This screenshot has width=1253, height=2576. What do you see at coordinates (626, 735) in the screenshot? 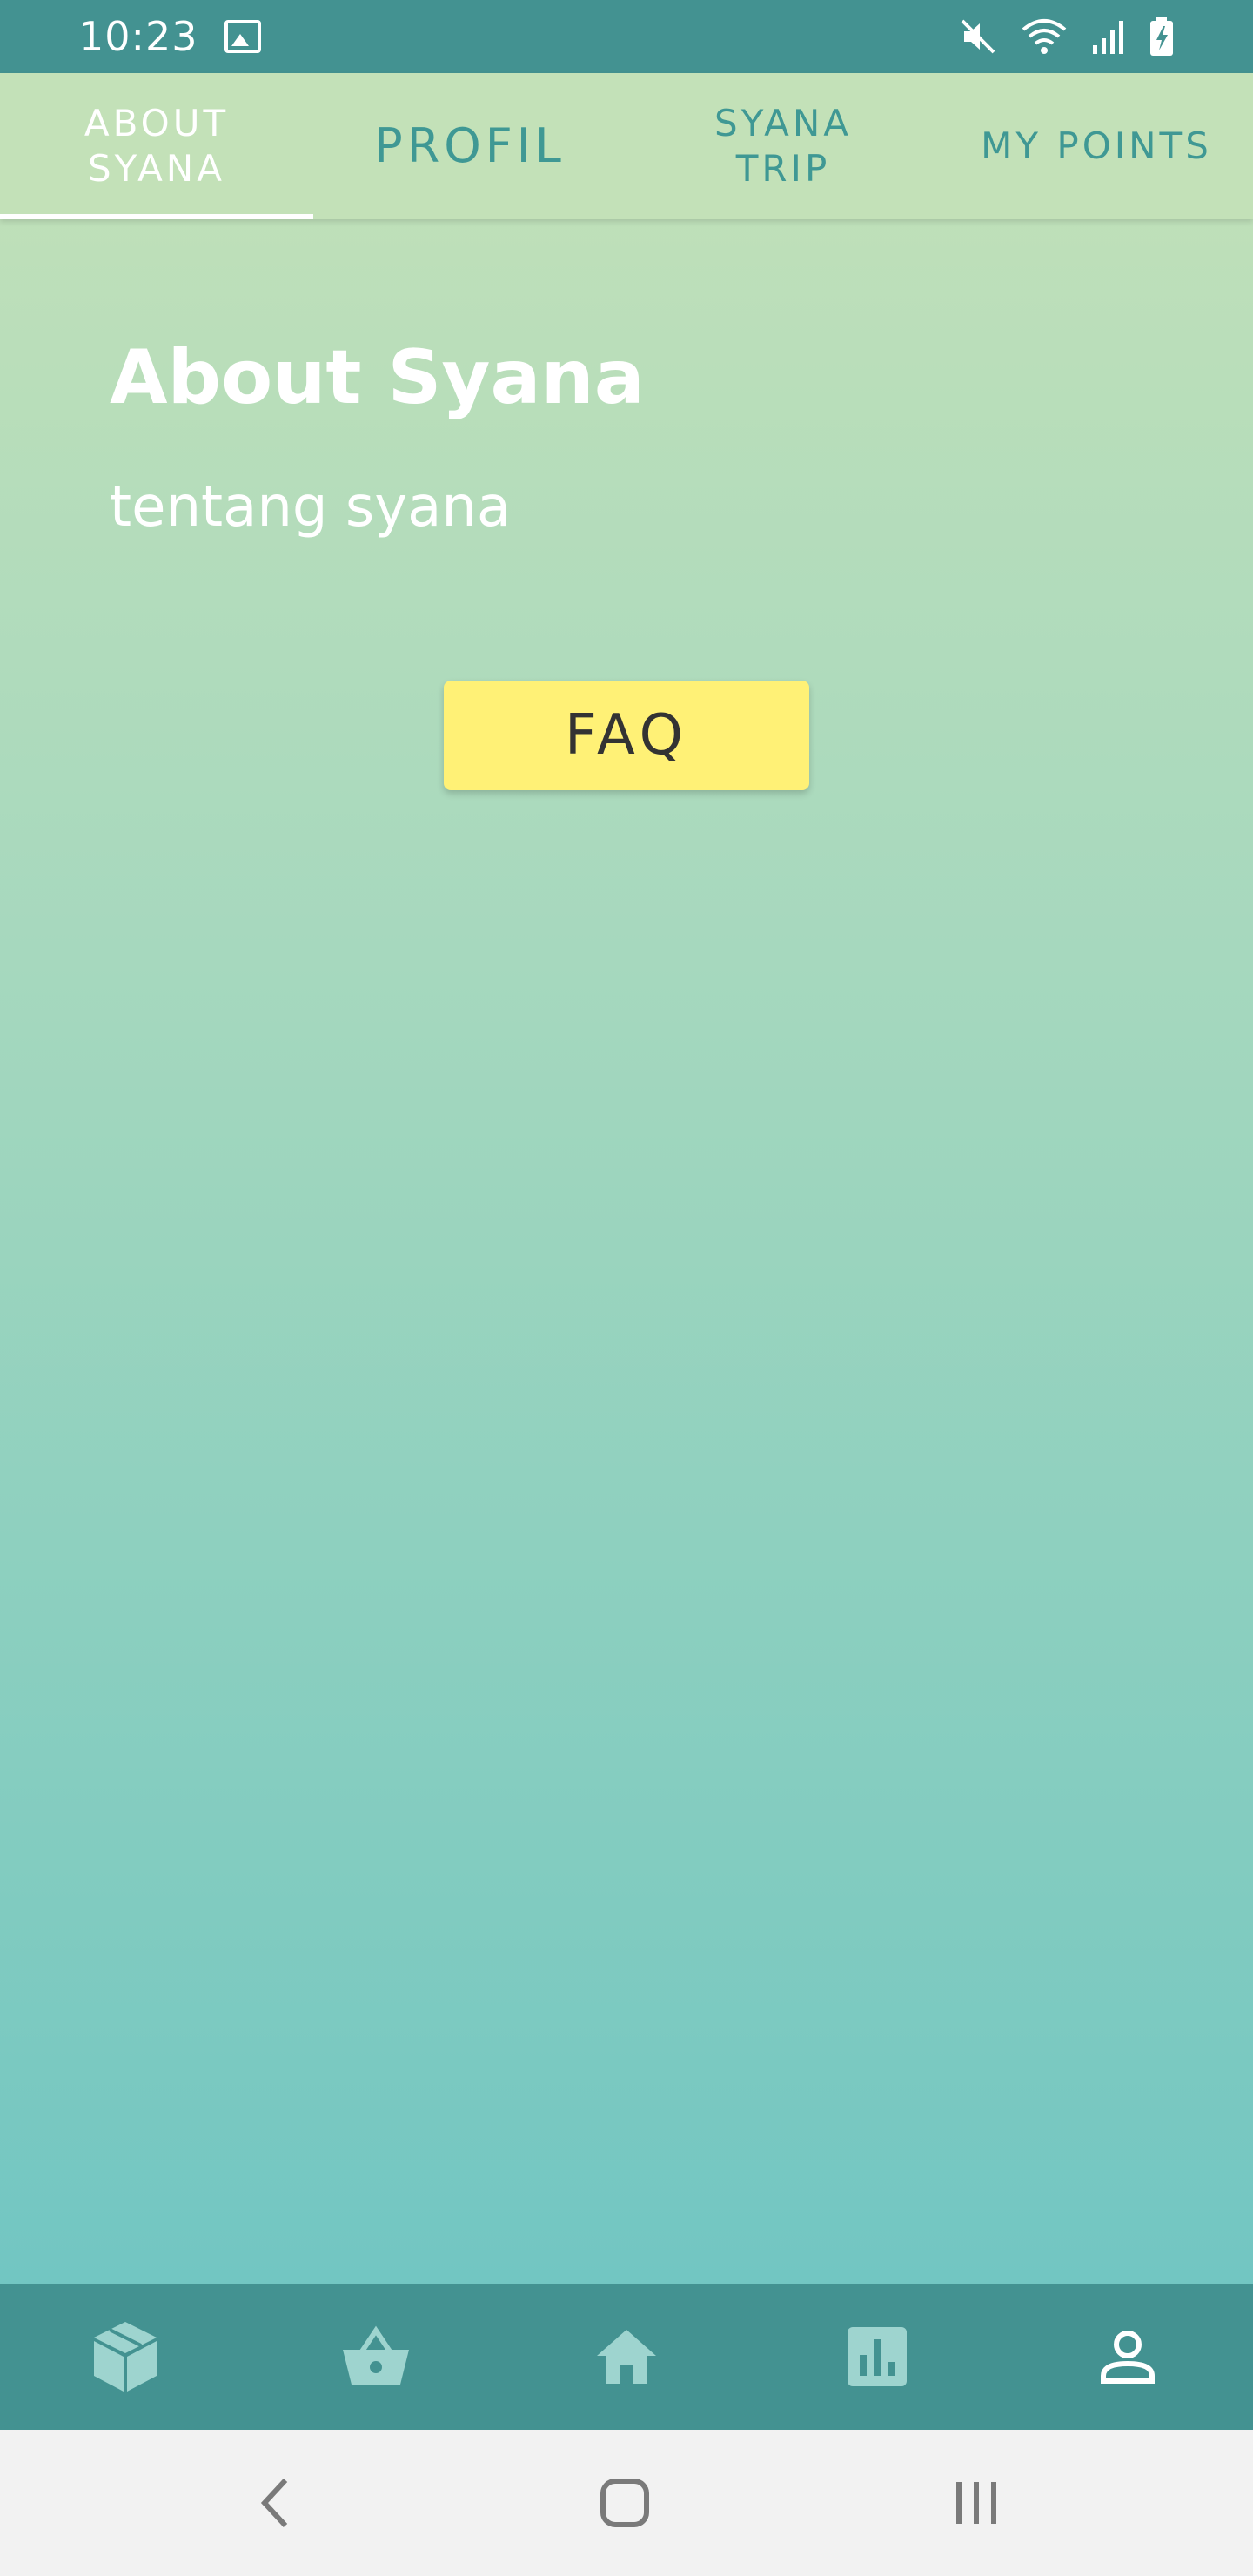
I see `faq-button: FAQ` at bounding box center [626, 735].